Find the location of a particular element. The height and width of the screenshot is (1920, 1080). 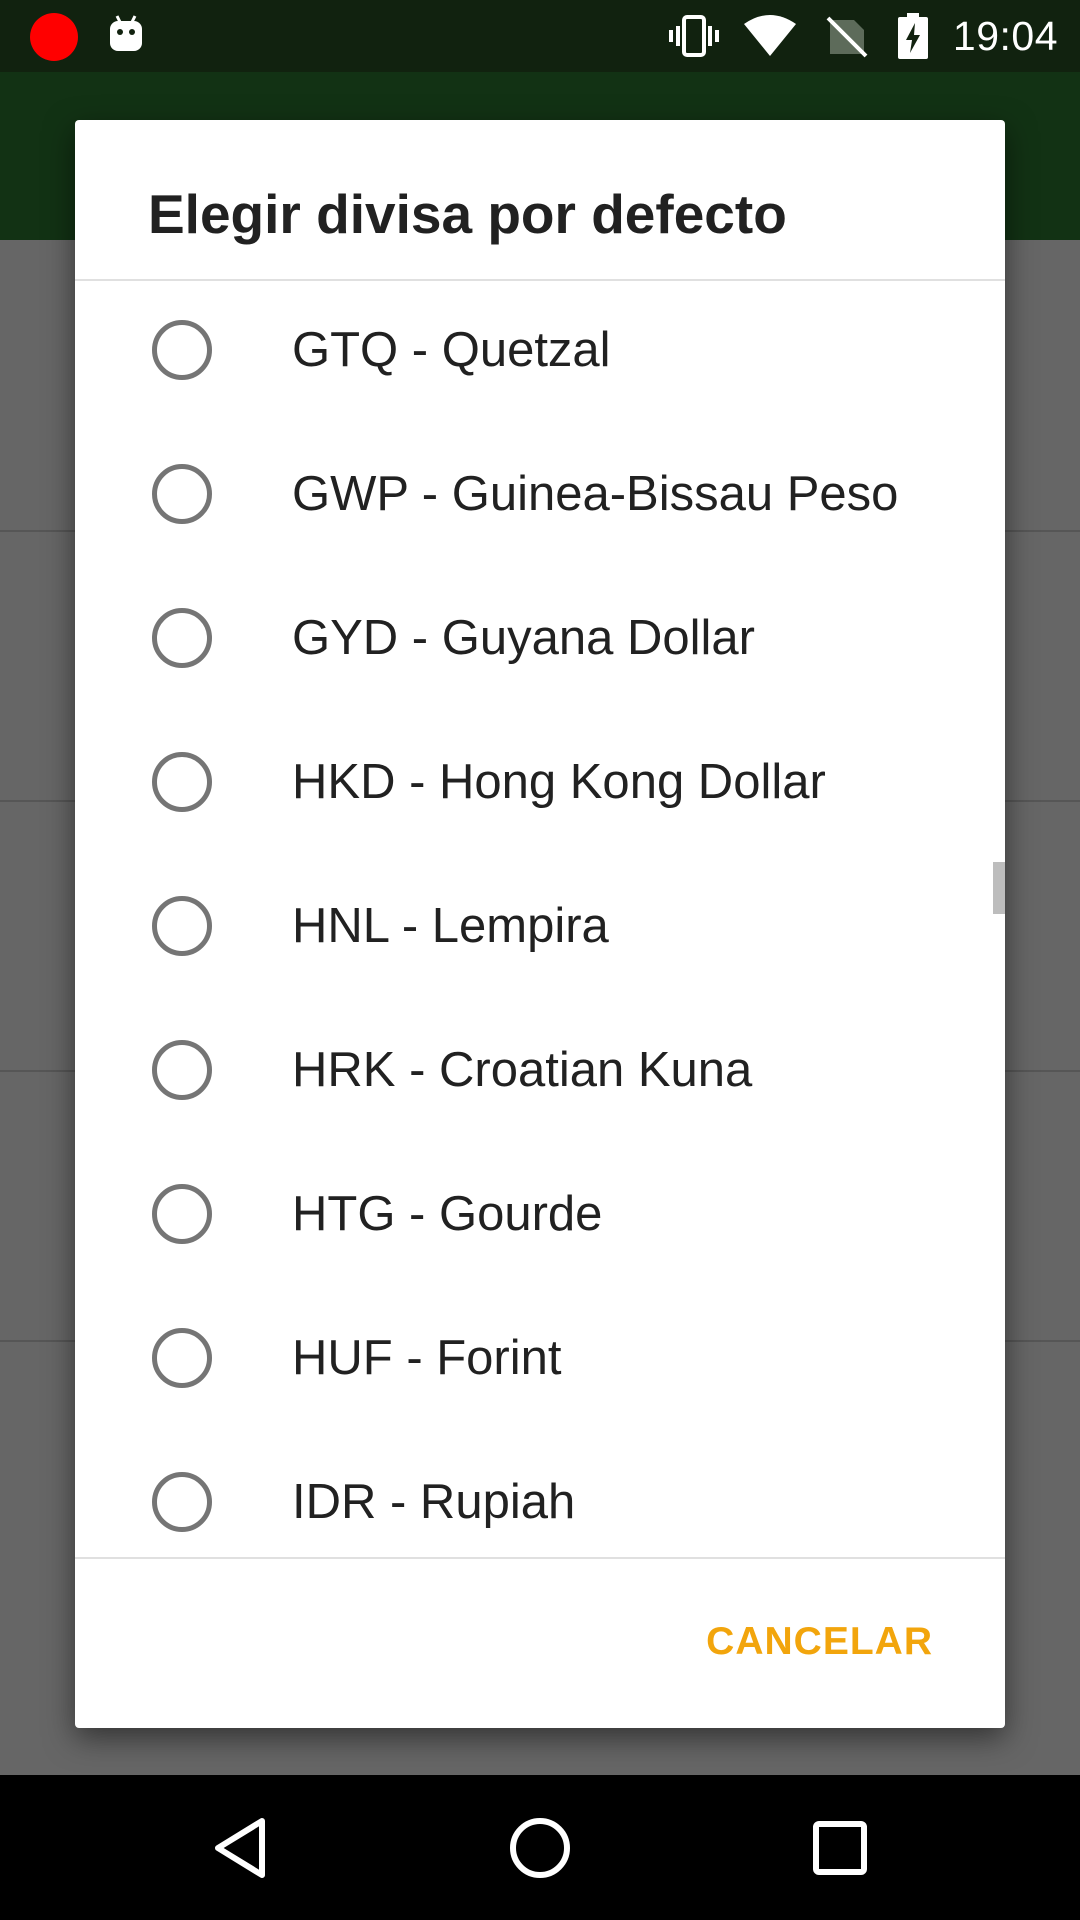

clock: 19:04 is located at coordinates (1005, 35).